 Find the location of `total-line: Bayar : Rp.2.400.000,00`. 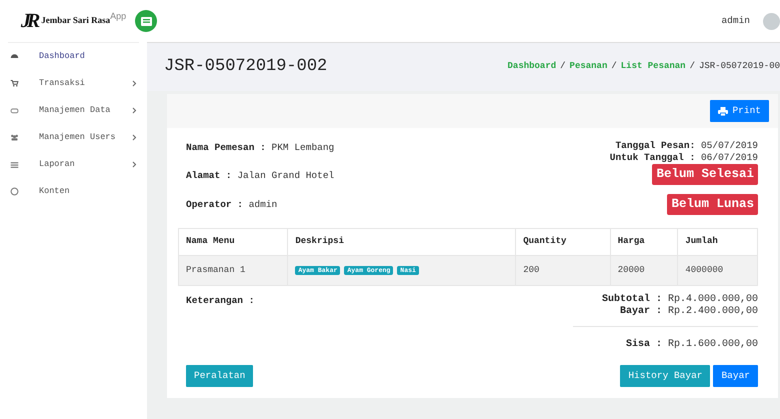

total-line: Bayar : Rp.2.400.000,00 is located at coordinates (689, 311).